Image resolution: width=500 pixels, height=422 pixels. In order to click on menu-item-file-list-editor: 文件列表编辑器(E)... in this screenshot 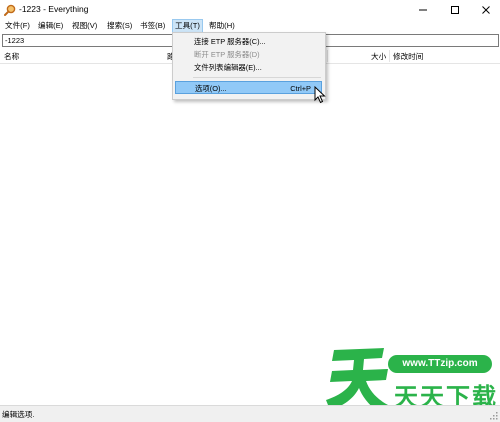, I will do `click(248, 67)`.